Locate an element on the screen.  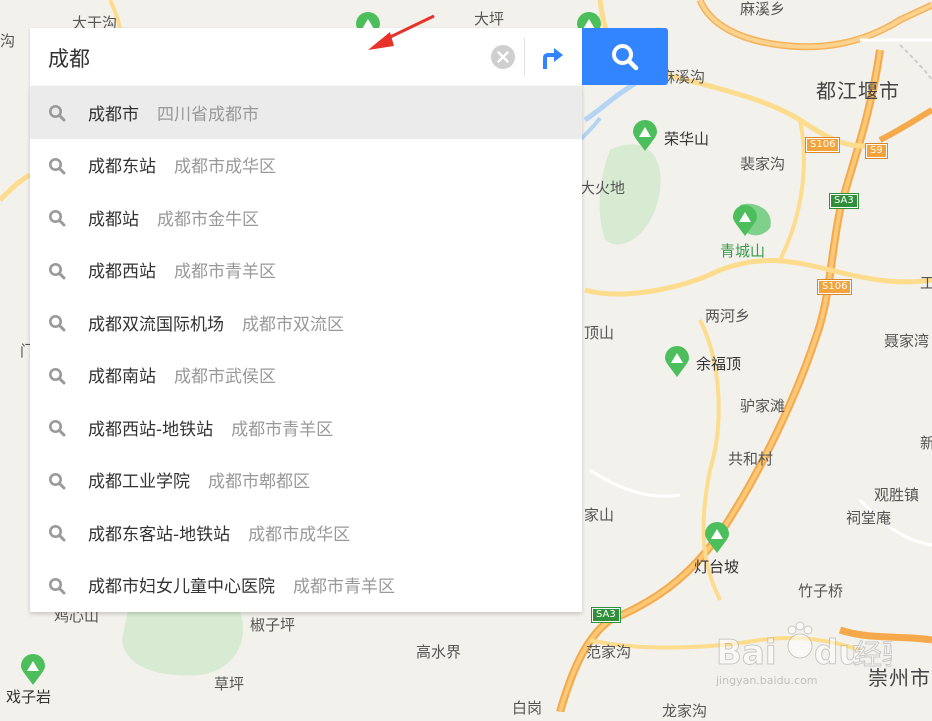
map-label: 高水界 is located at coordinates (439, 652).